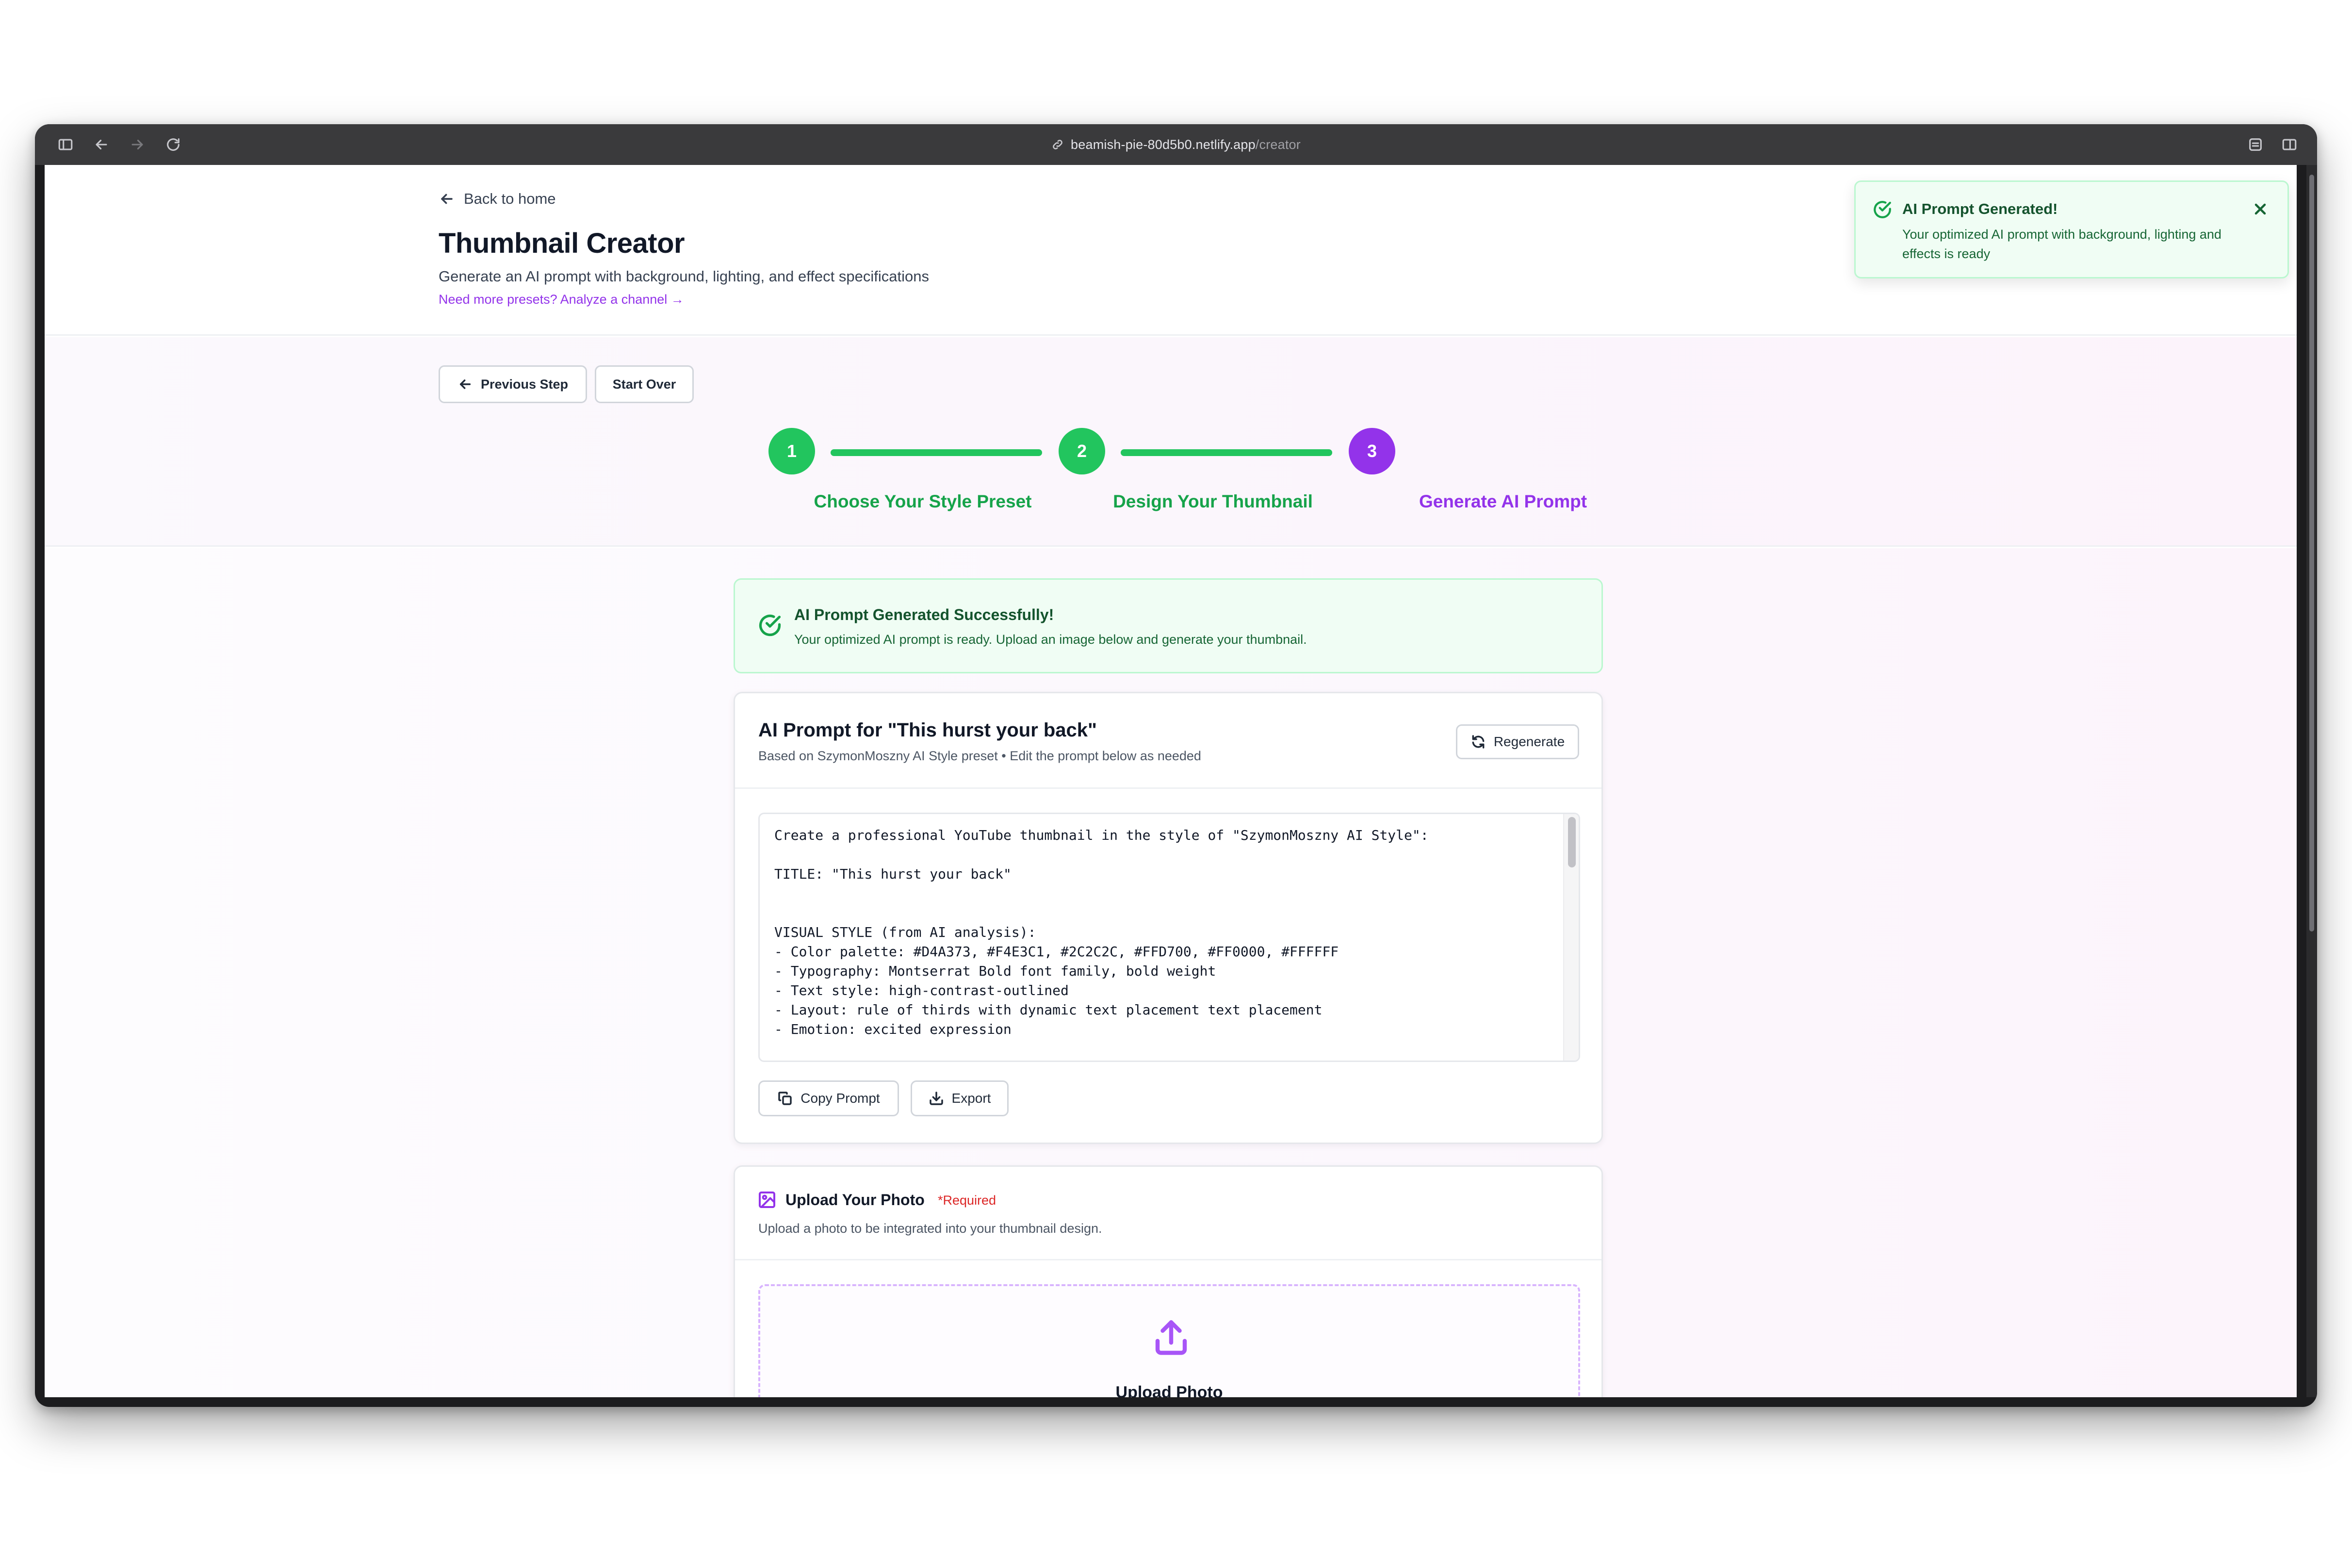  I want to click on textarea-scrollbar, so click(1571, 937).